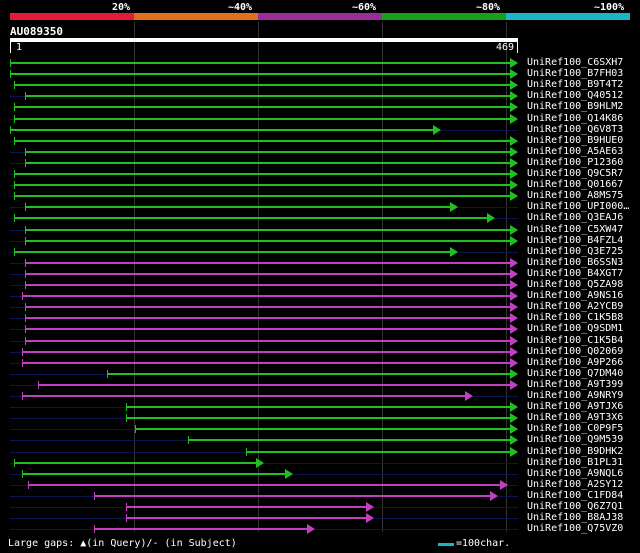 Image resolution: width=640 pixels, height=553 pixels. I want to click on hit-label: UniRef100_A9TJX6, so click(575, 406).